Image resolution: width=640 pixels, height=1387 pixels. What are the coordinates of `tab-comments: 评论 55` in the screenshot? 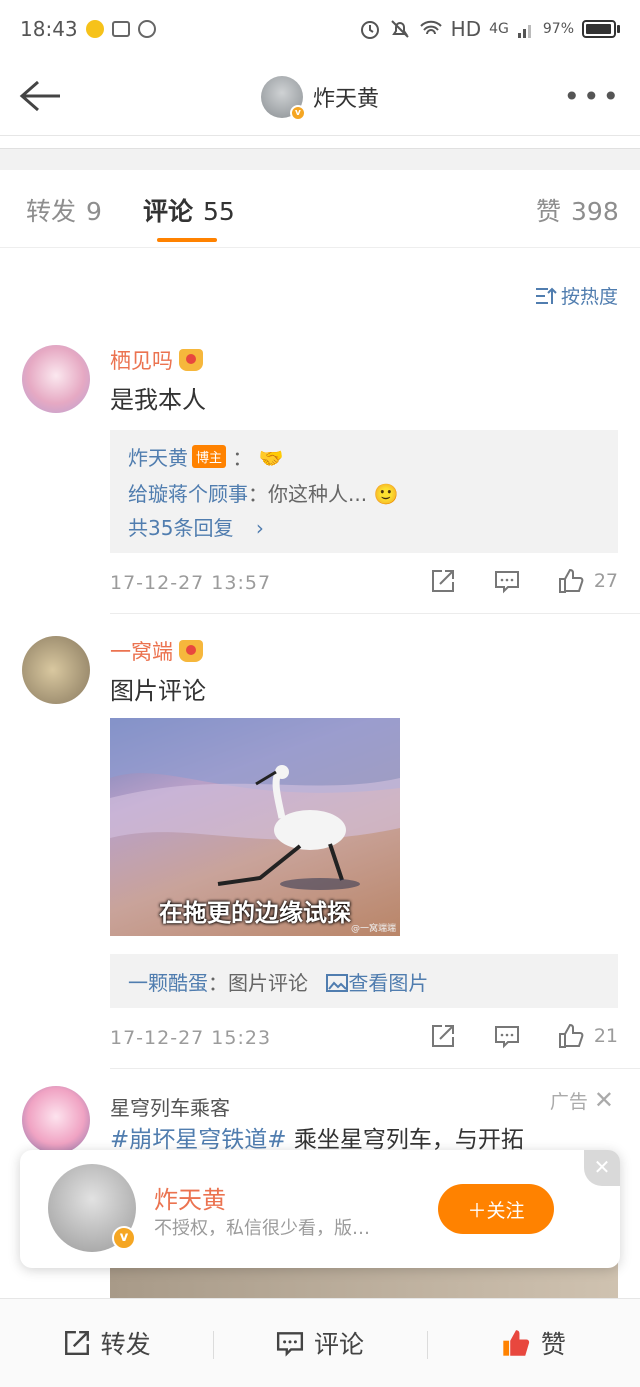 It's located at (189, 210).